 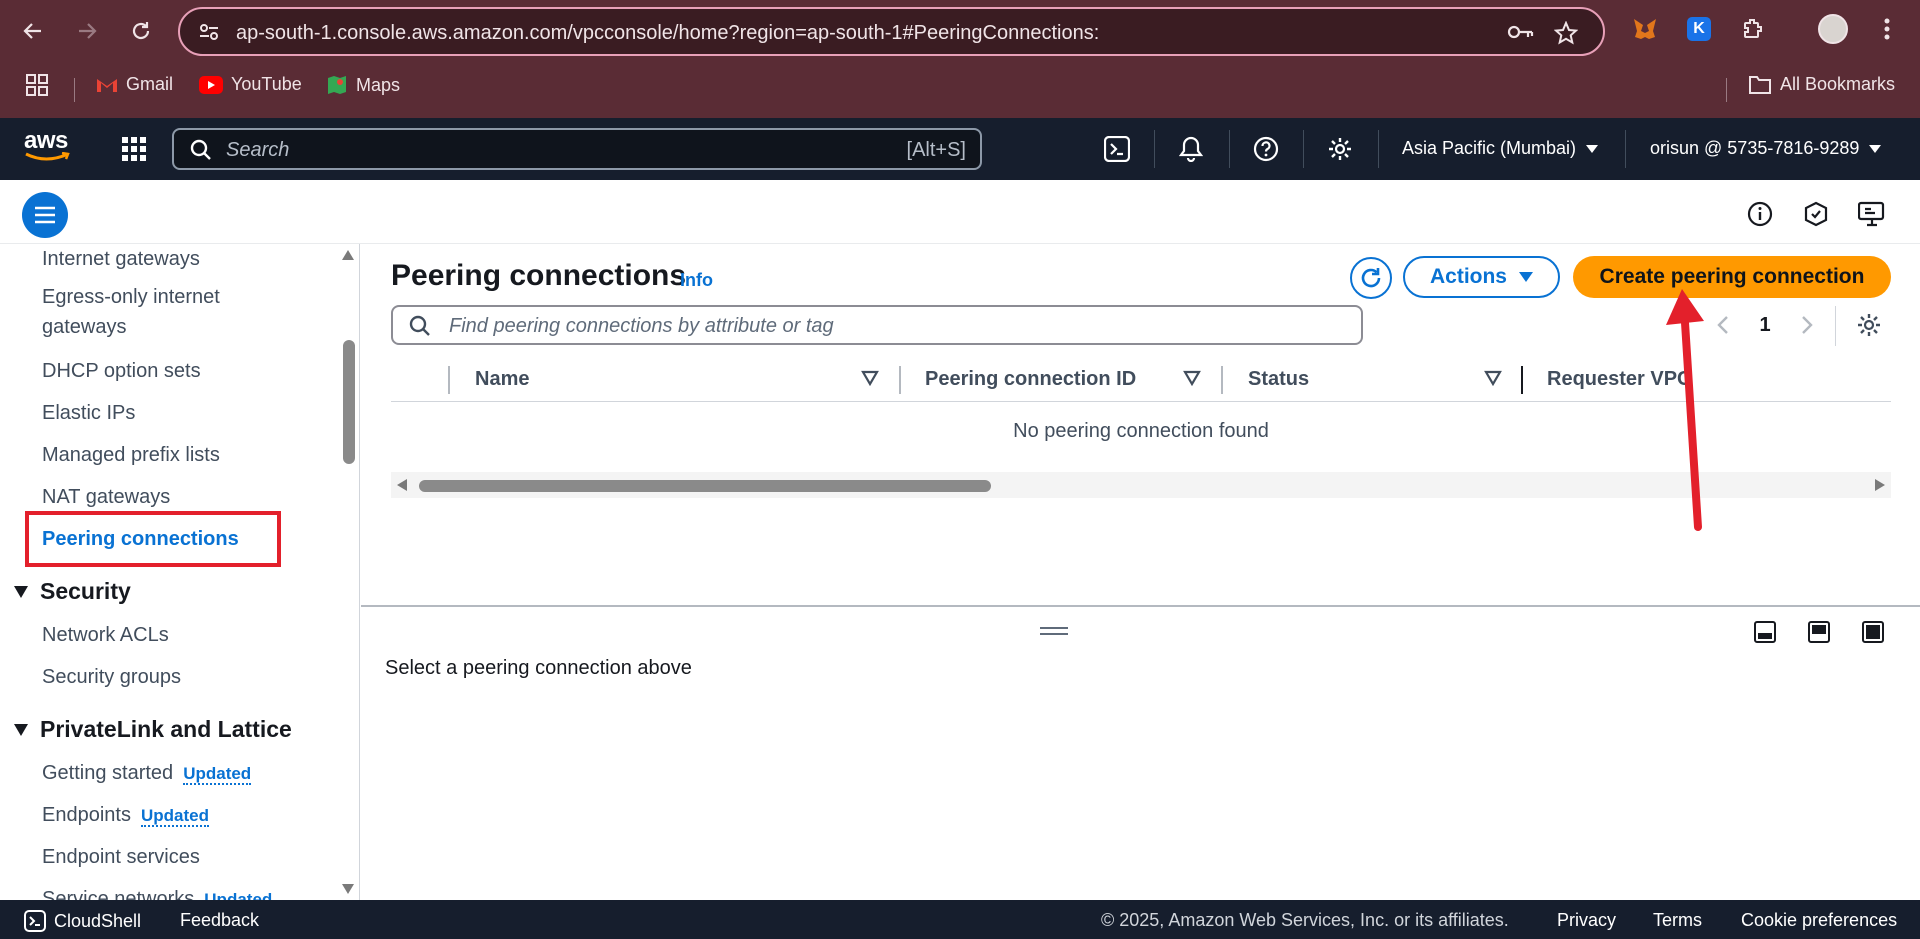 I want to click on star-icon, so click(x=1566, y=33).